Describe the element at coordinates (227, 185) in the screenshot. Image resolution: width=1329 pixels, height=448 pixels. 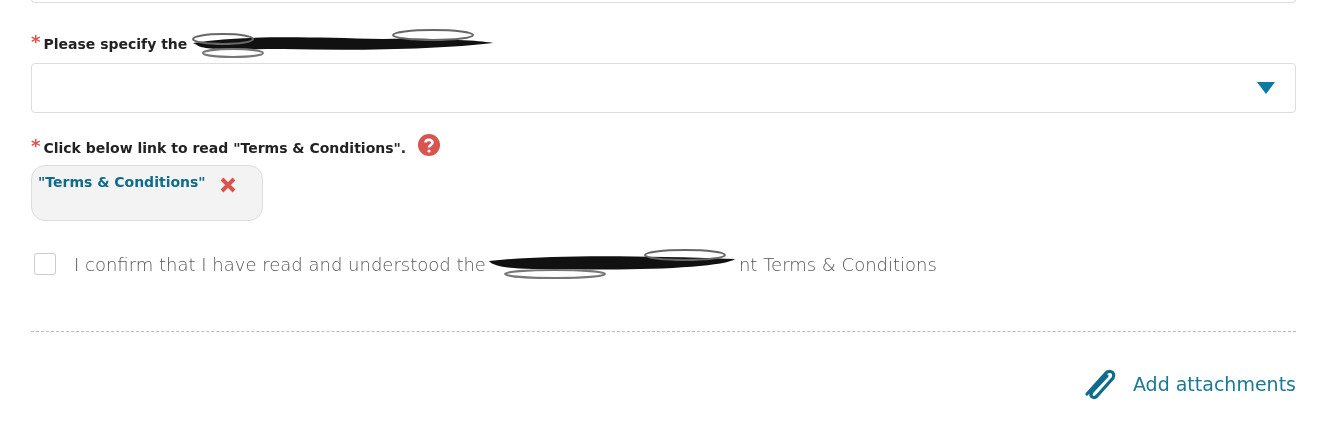
I see `close-icon` at that location.